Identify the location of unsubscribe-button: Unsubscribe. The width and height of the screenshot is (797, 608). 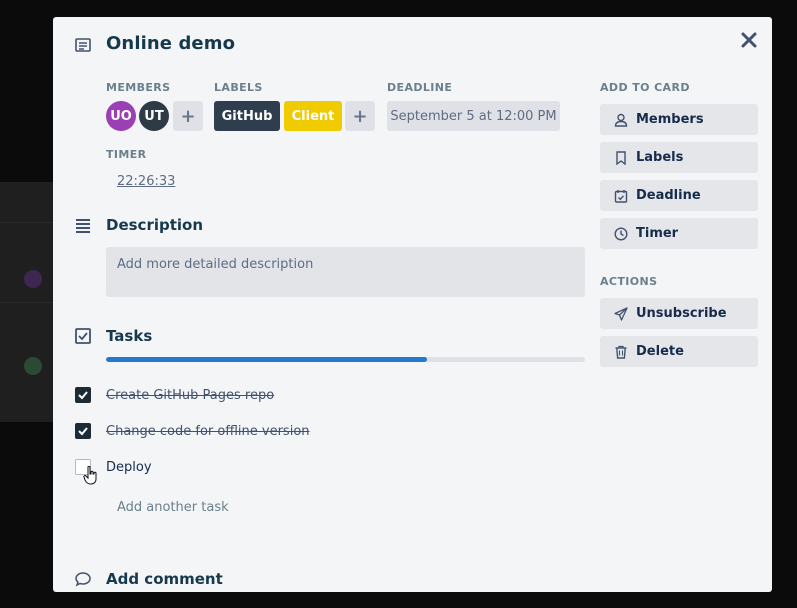
(679, 313).